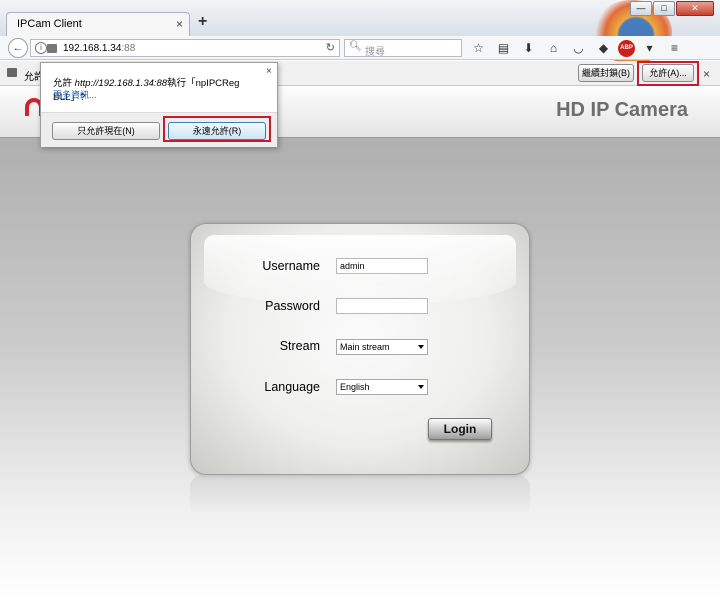  Describe the element at coordinates (706, 74) in the screenshot. I see `notification-close-icon: ×` at that location.